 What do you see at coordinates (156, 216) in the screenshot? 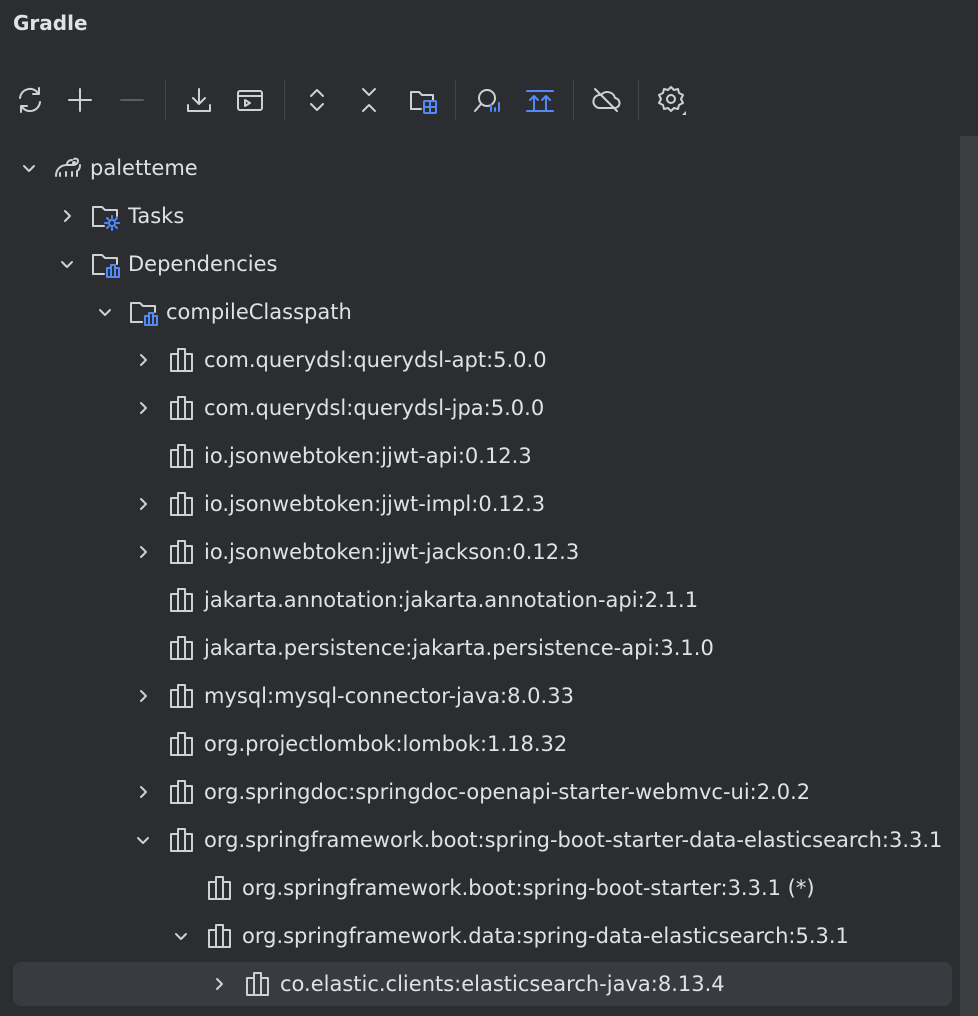
I see `tree-node-label: Tasks` at bounding box center [156, 216].